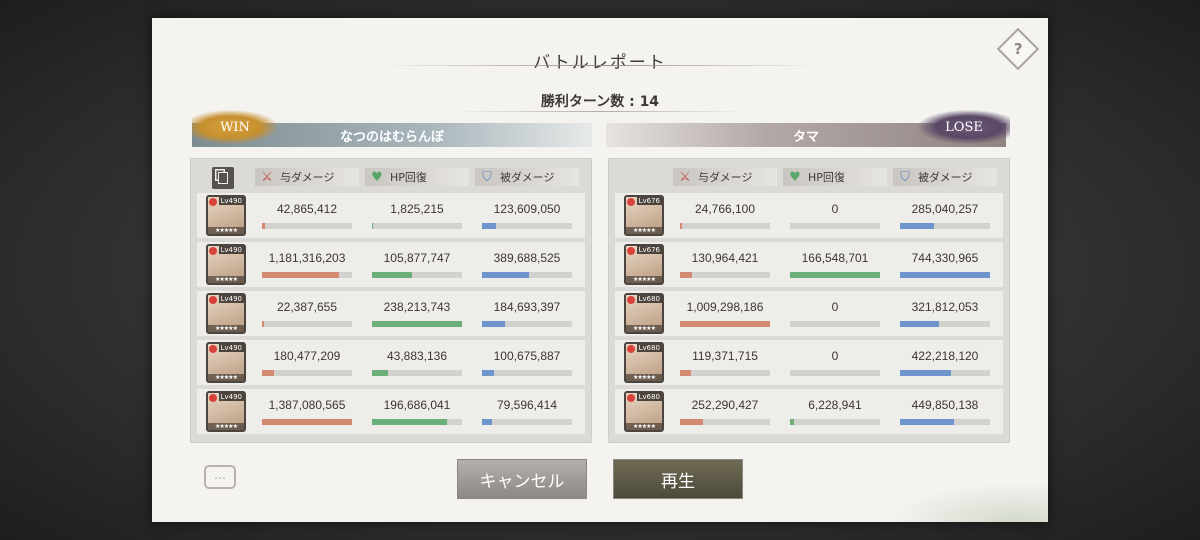  Describe the element at coordinates (307, 307) in the screenshot. I see `damage-dealt-value: 22,387,655` at that location.